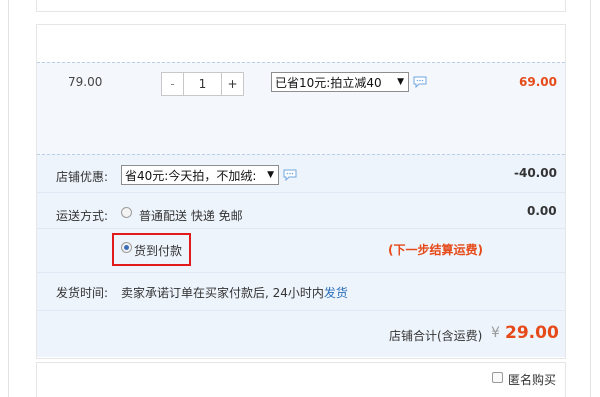 This screenshot has height=397, width=600. What do you see at coordinates (126, 212) in the screenshot?
I see `shipping-normal-radio` at bounding box center [126, 212].